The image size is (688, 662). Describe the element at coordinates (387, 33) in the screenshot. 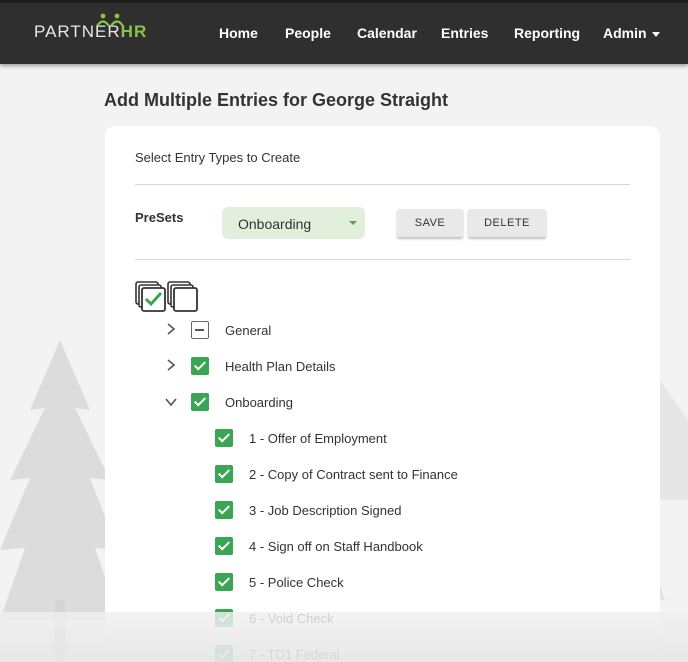

I see `nav-calendar: Calendar` at that location.